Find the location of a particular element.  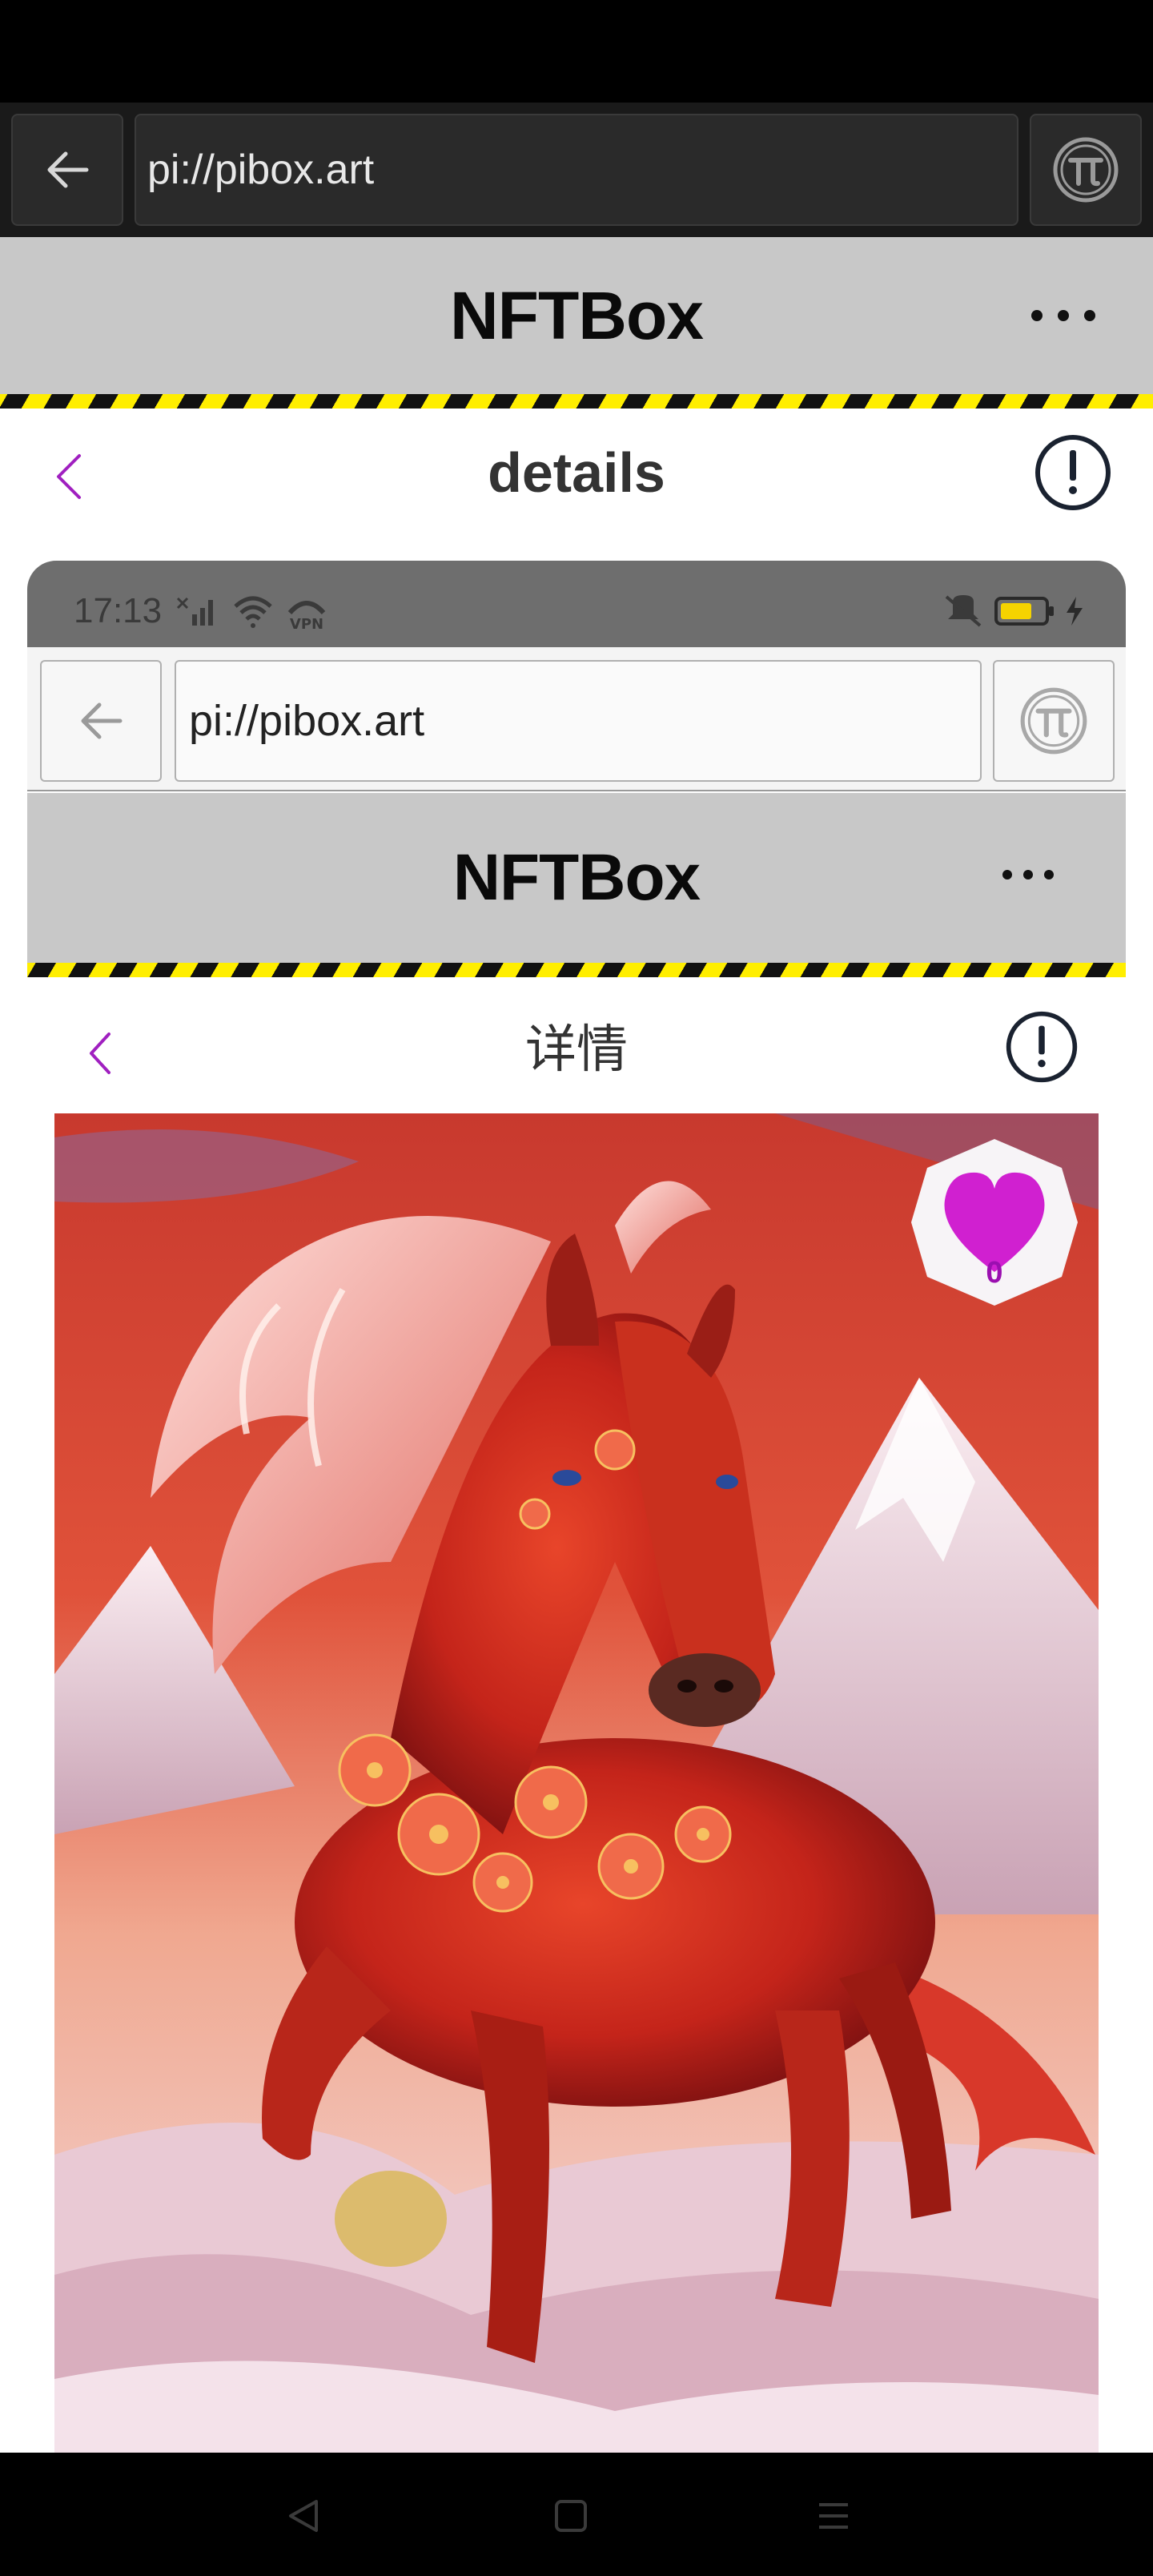

status-time: 17:13 is located at coordinates (118, 610).